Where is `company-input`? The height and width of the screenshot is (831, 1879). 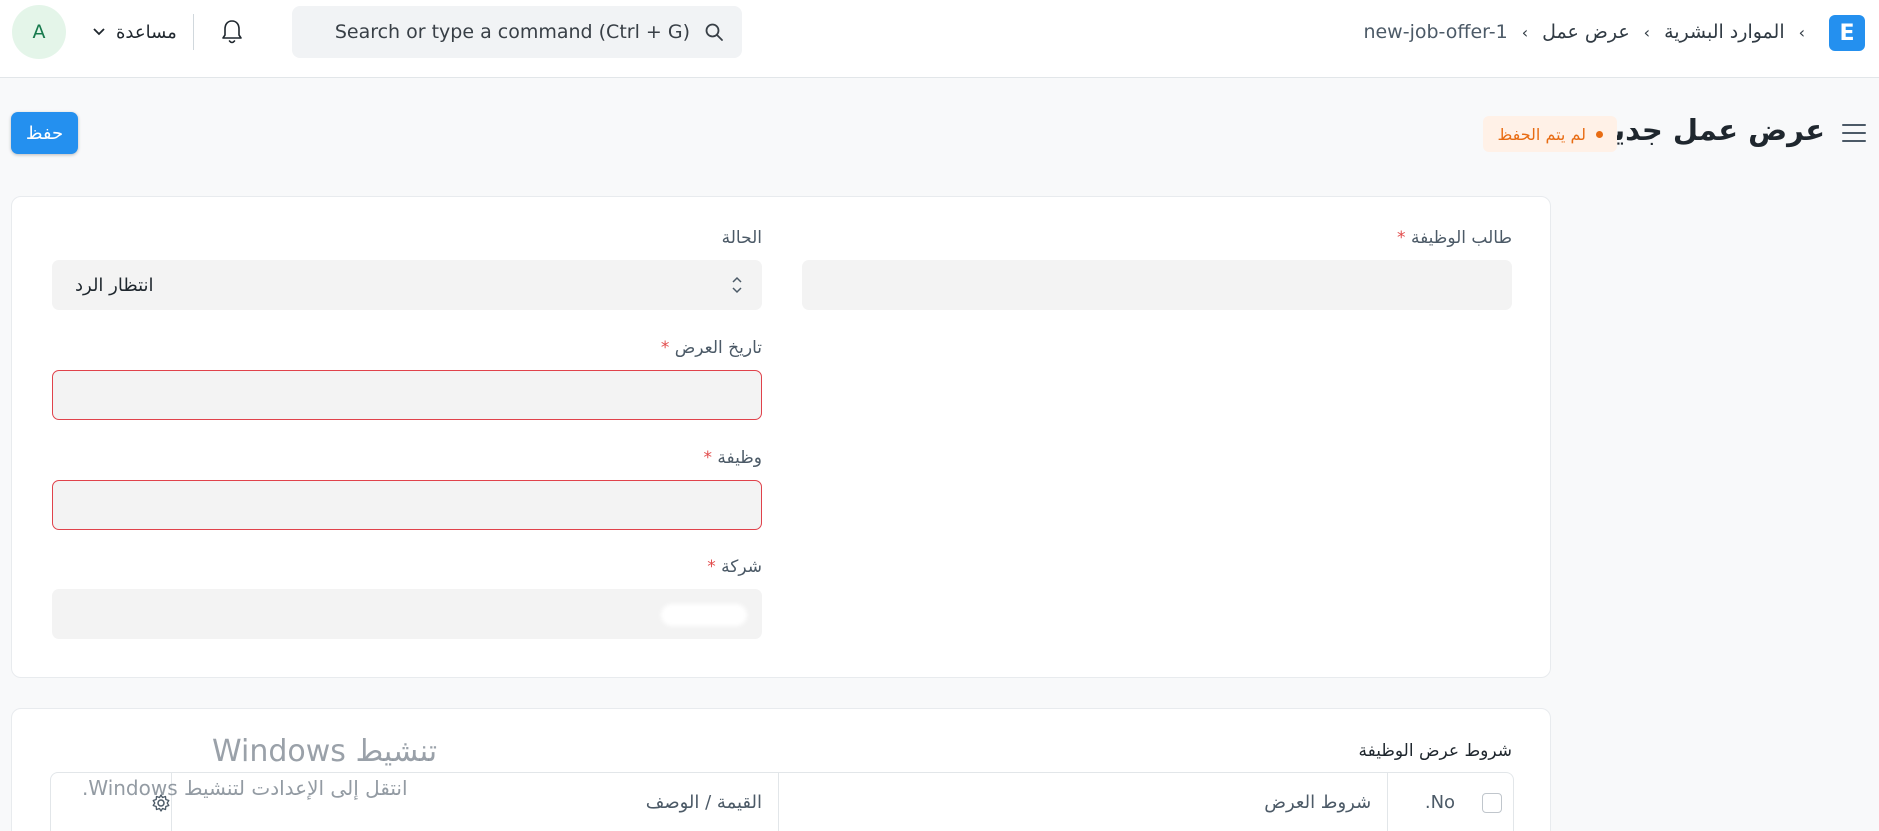 company-input is located at coordinates (407, 614).